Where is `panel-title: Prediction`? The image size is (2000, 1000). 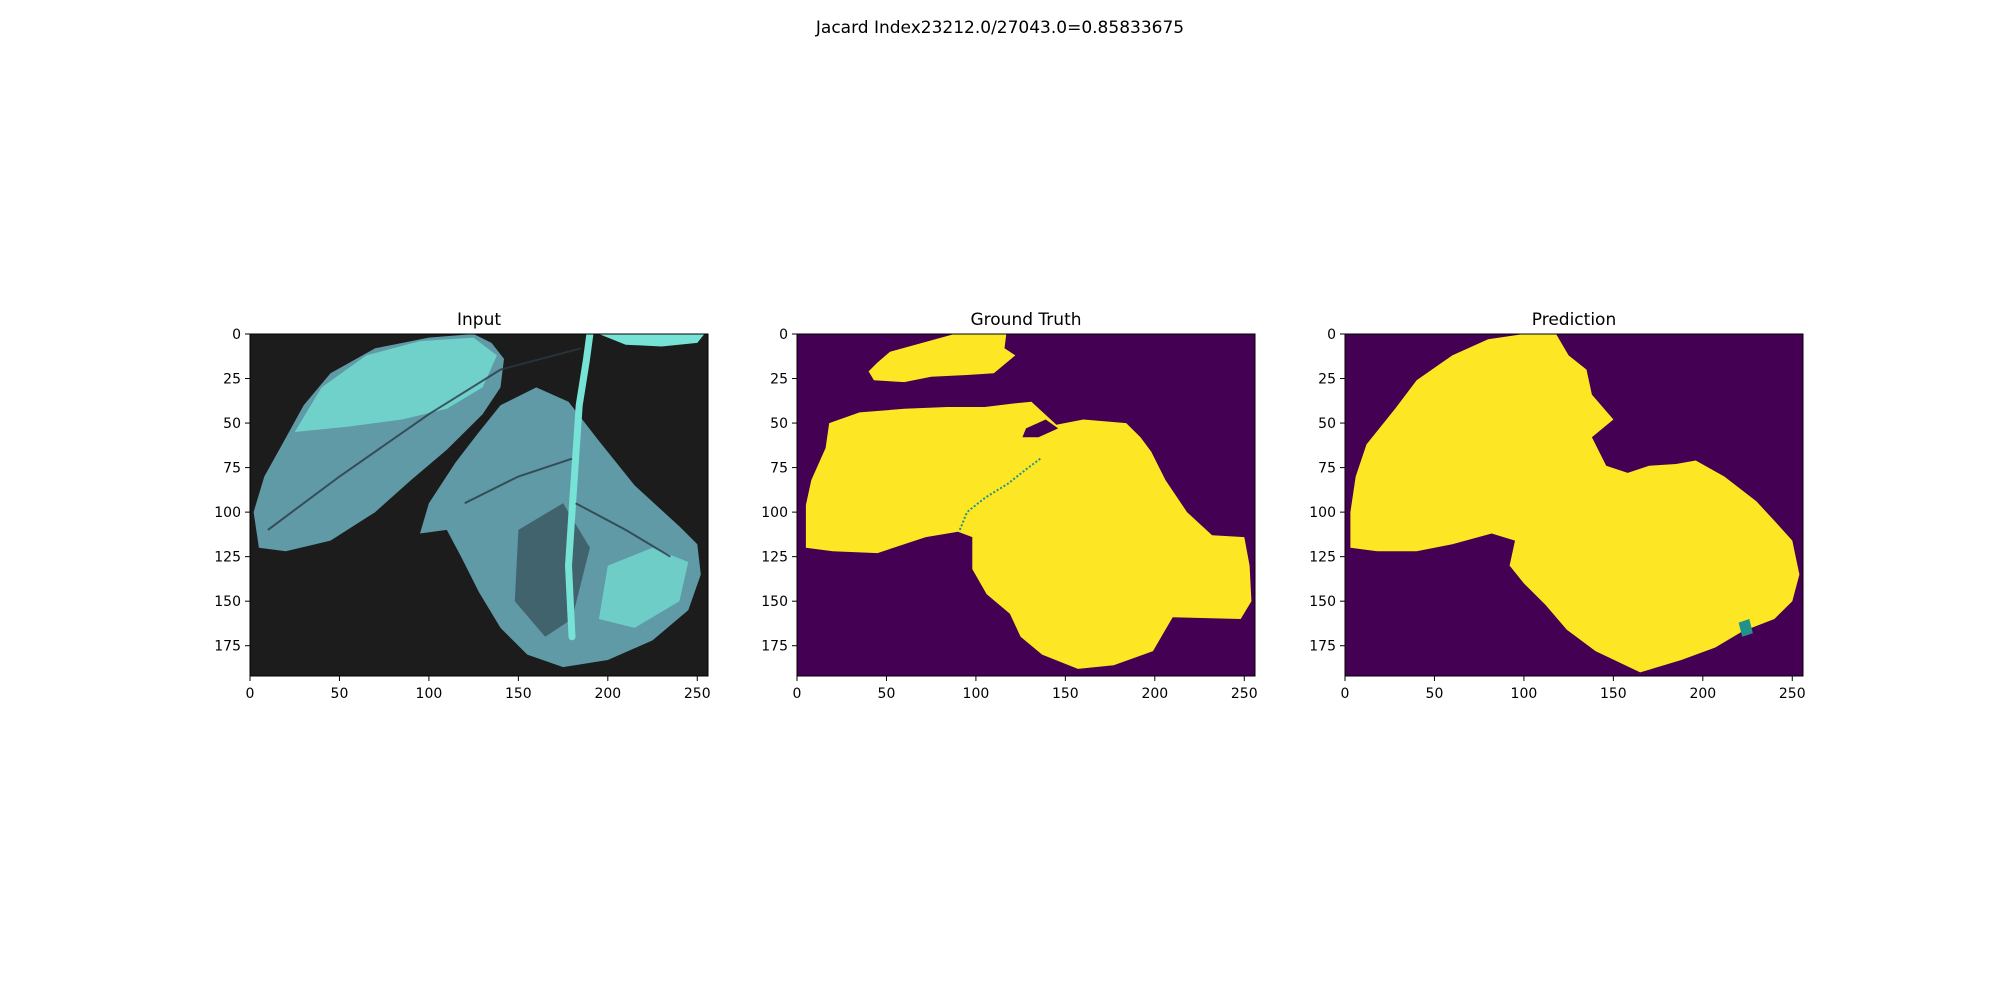 panel-title: Prediction is located at coordinates (1574, 320).